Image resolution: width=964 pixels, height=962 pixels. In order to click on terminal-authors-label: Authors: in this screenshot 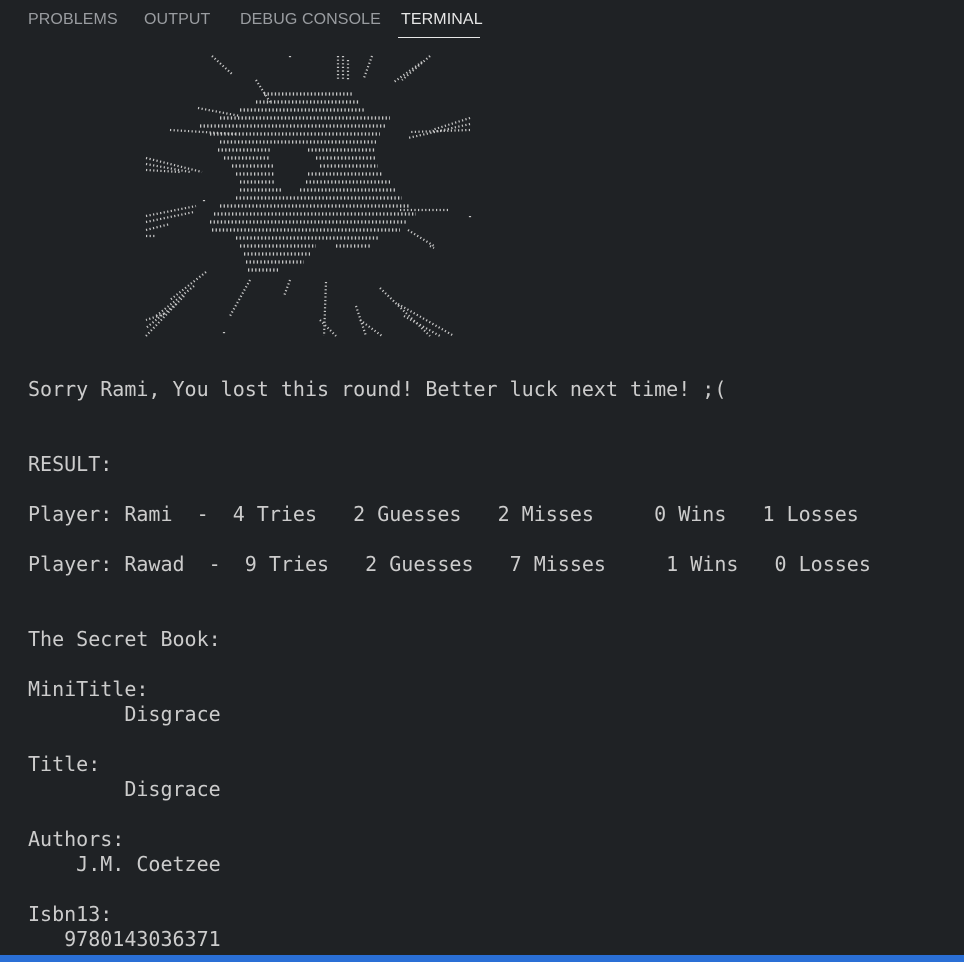, I will do `click(76, 839)`.